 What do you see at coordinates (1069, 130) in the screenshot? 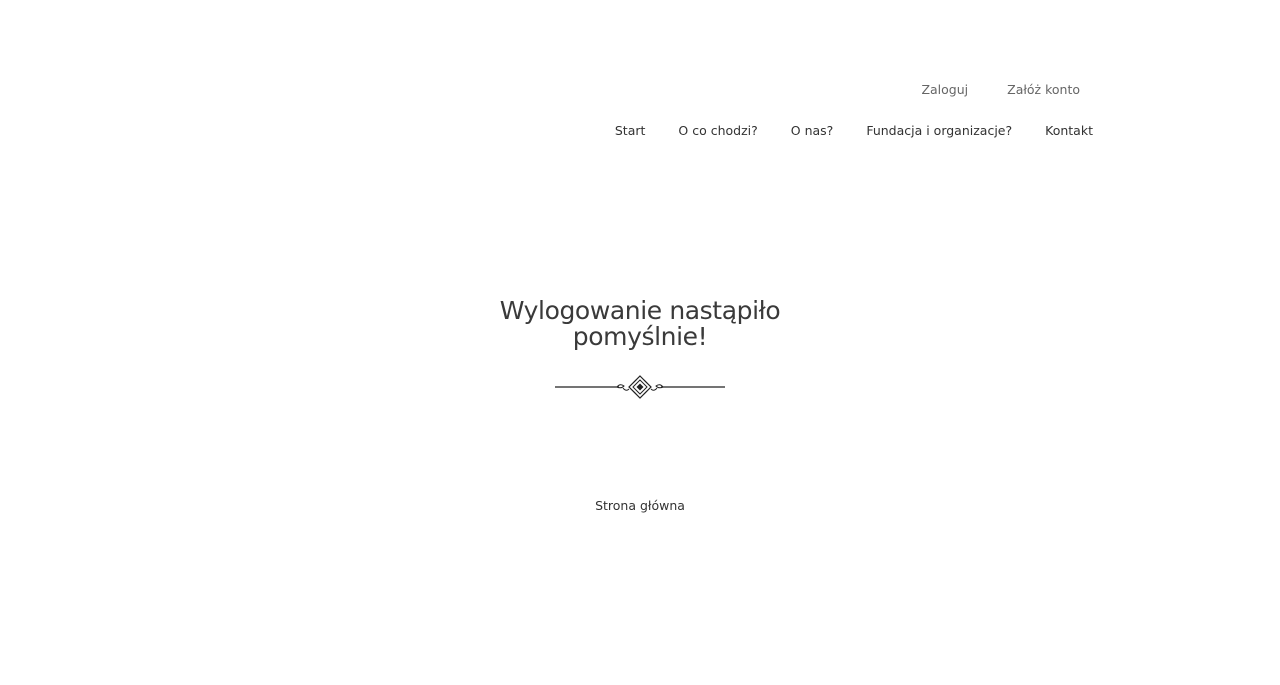
I see `nav-item-contact: Kontakt` at bounding box center [1069, 130].